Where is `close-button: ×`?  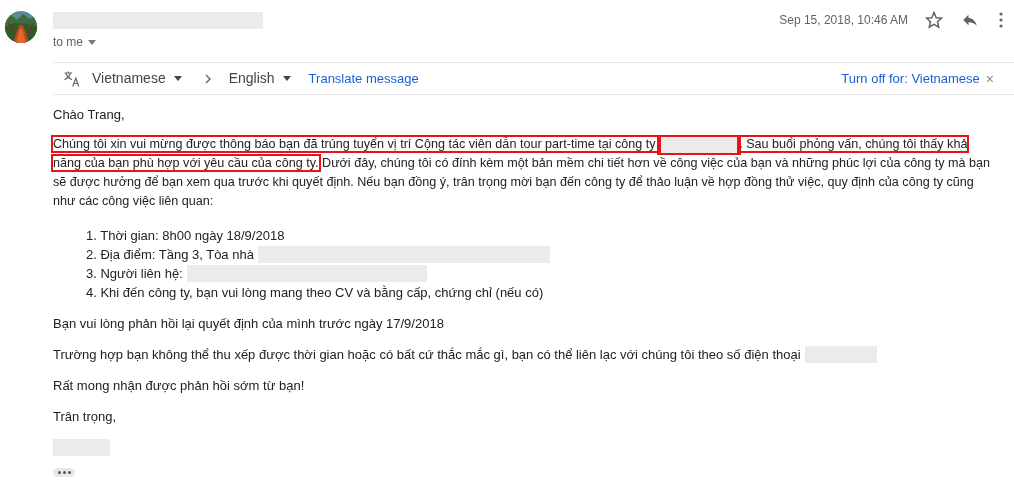 close-button: × is located at coordinates (989, 78).